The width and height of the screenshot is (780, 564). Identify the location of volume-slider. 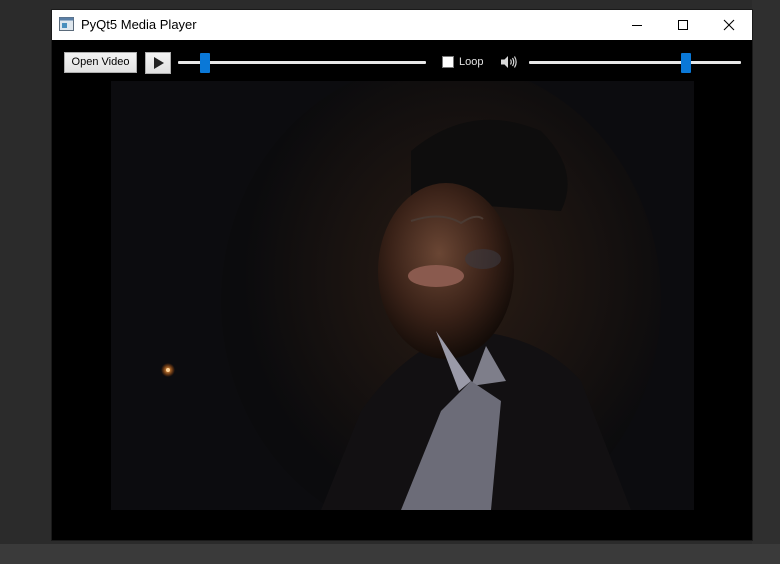
(635, 62).